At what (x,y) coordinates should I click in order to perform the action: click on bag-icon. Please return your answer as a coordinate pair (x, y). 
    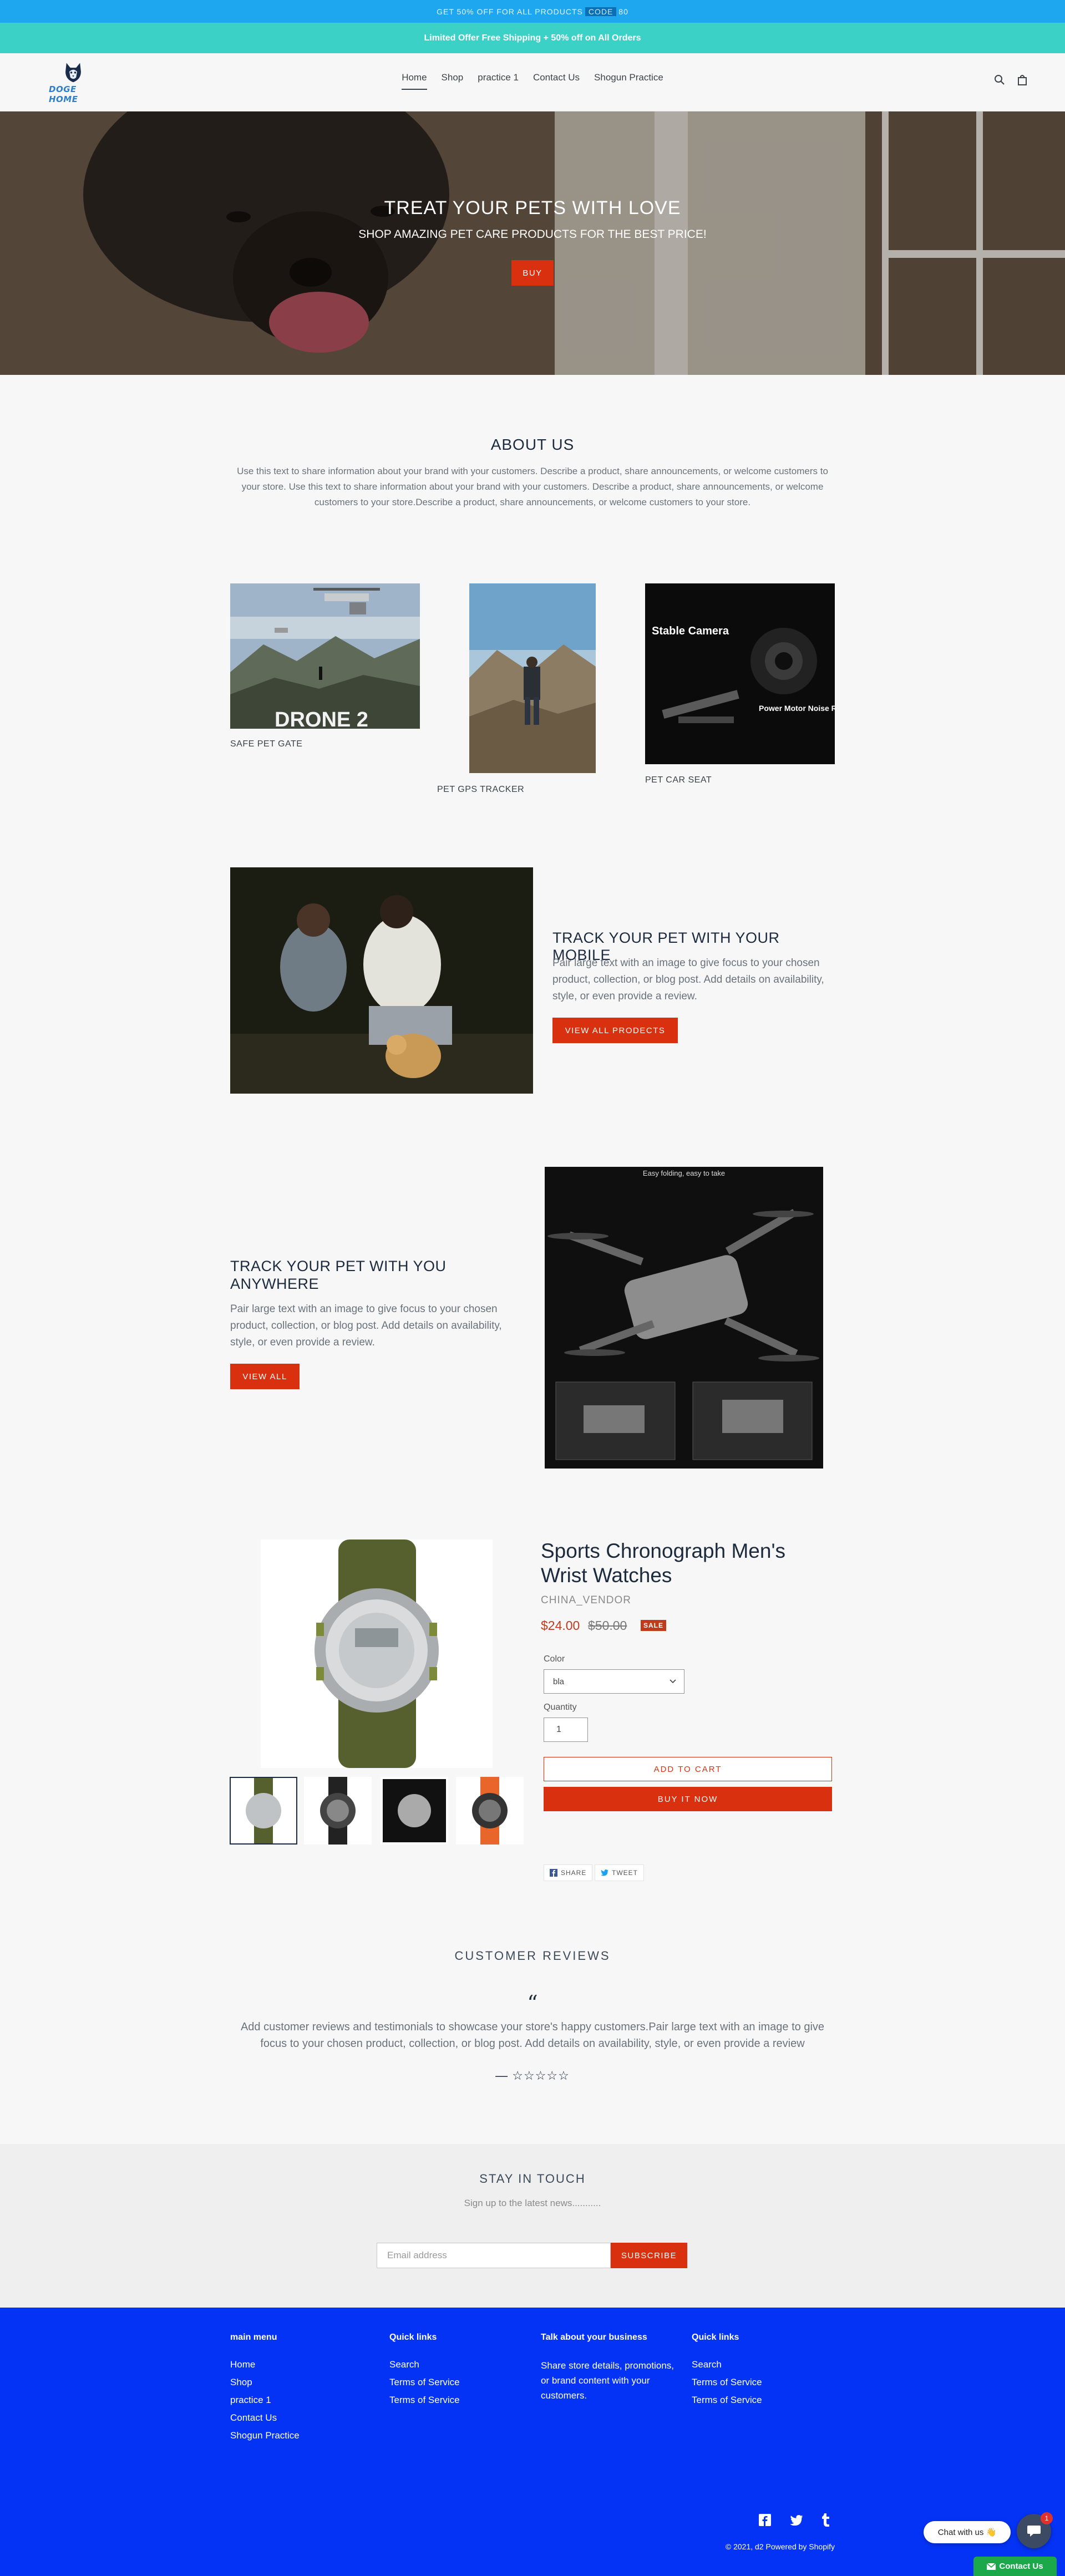
    Looking at the image, I should click on (1022, 80).